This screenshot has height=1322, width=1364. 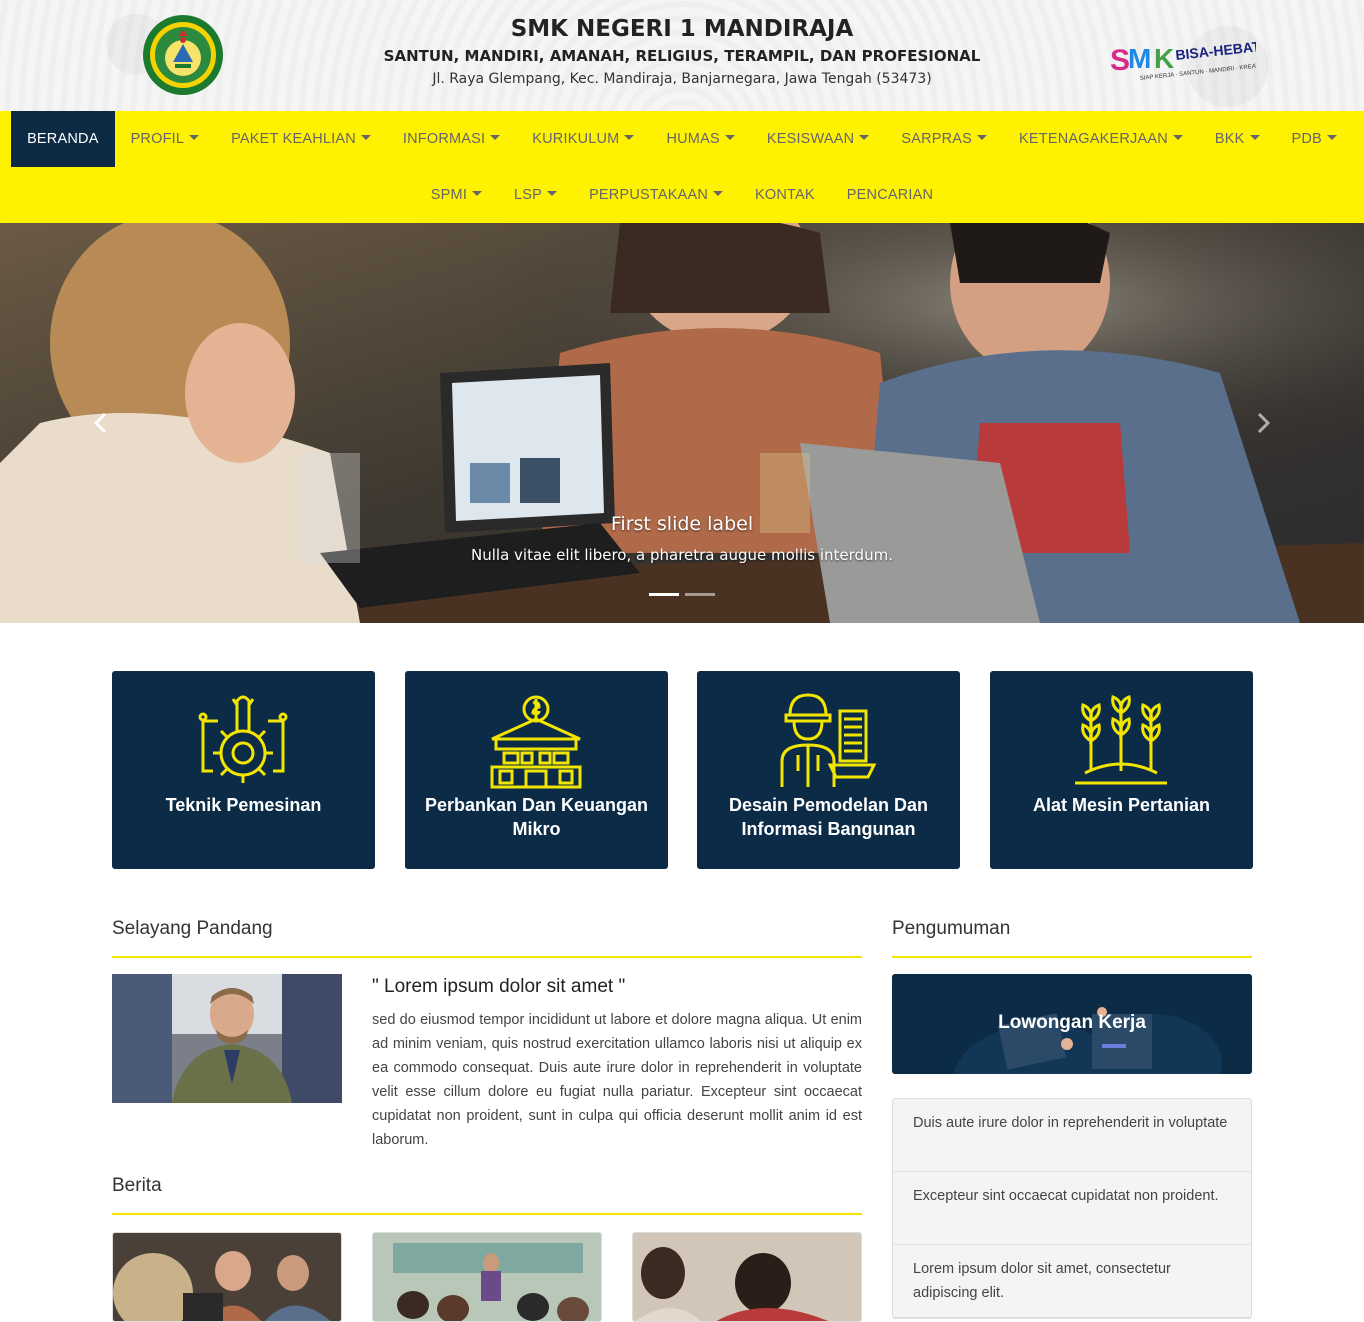 I want to click on nav-item-label: PROFIL, so click(x=157, y=139).